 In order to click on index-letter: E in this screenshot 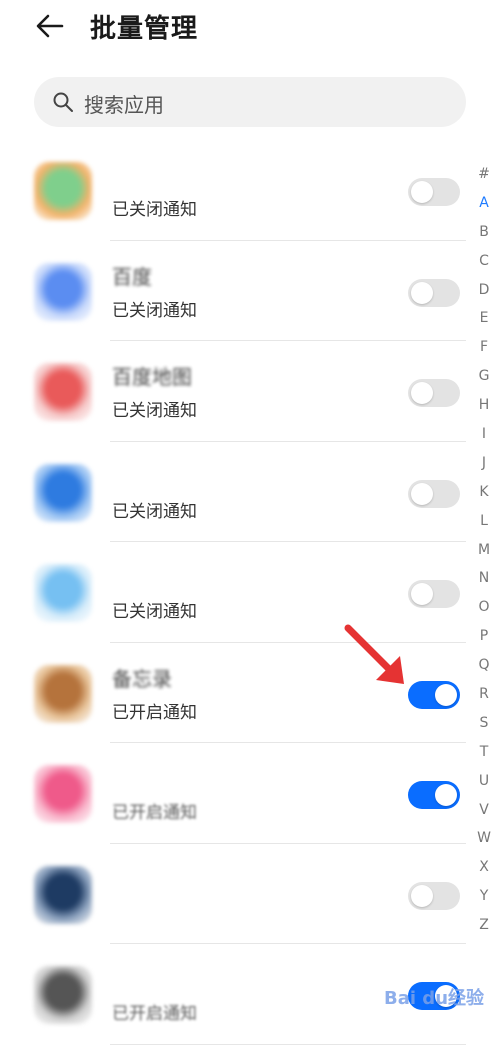, I will do `click(484, 318)`.